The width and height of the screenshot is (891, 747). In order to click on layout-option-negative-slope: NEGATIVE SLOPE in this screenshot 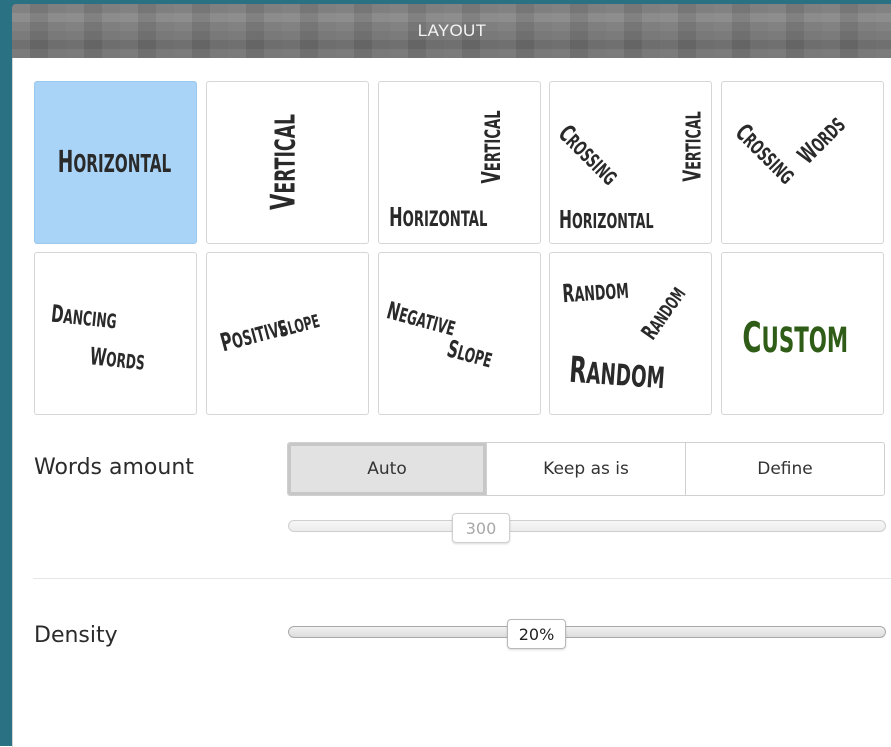, I will do `click(459, 333)`.